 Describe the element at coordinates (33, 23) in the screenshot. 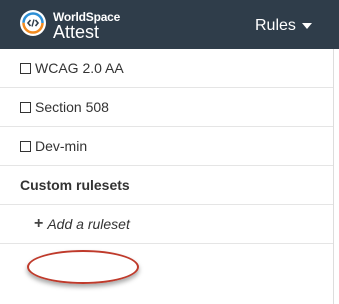

I see `worldspace-logo-icon` at that location.